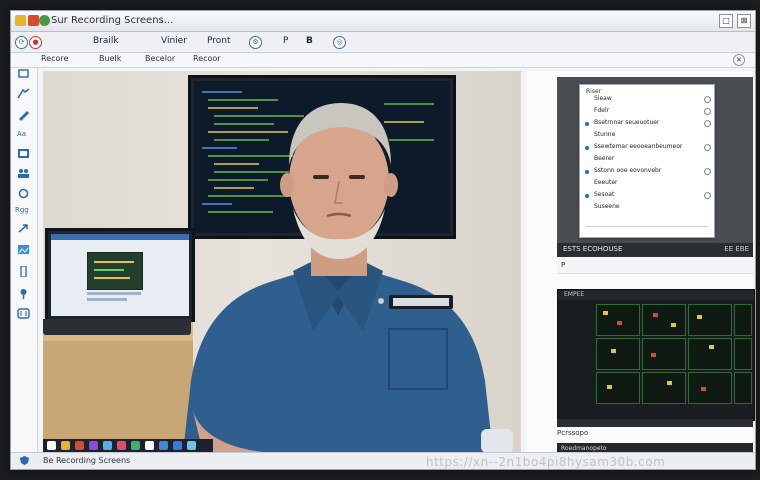 Image resolution: width=760 pixels, height=480 pixels. What do you see at coordinates (35, 42) in the screenshot?
I see `record-icon: ●` at bounding box center [35, 42].